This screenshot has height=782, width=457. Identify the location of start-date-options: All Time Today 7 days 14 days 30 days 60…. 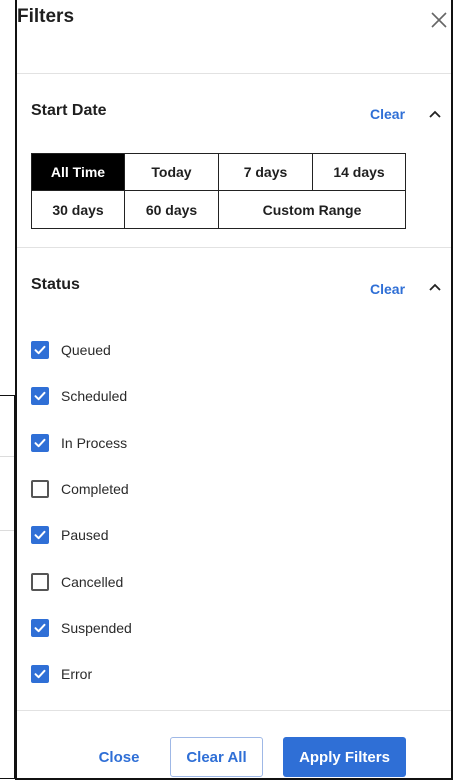
(218, 191).